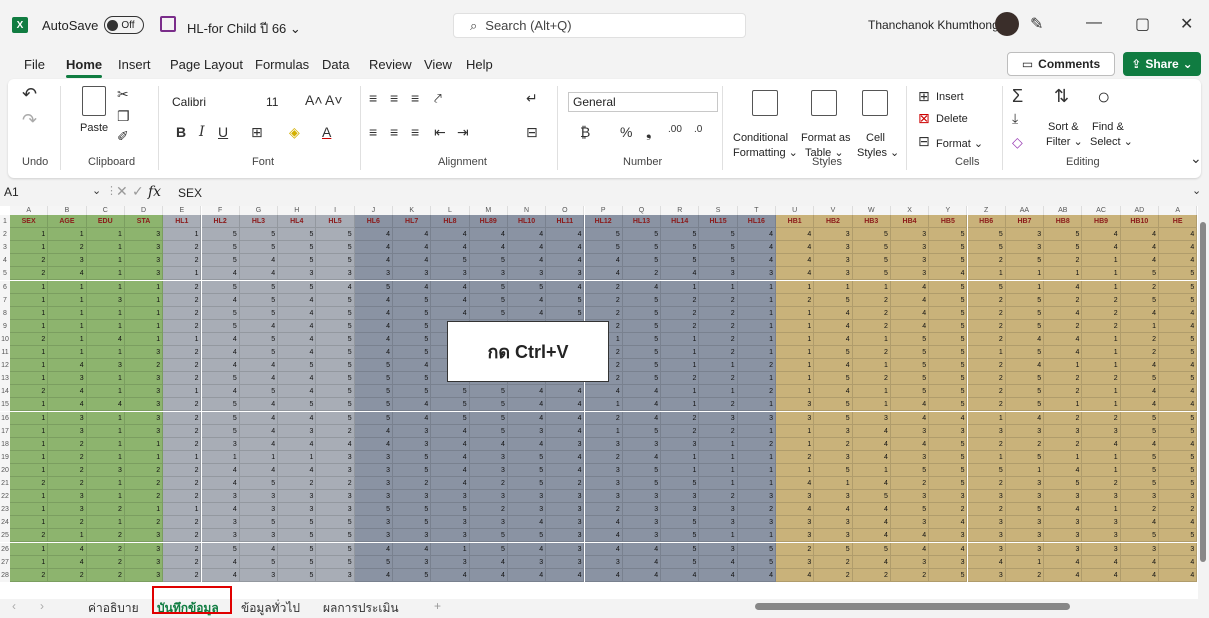  I want to click on align-top-icon: ≡, so click(373, 98).